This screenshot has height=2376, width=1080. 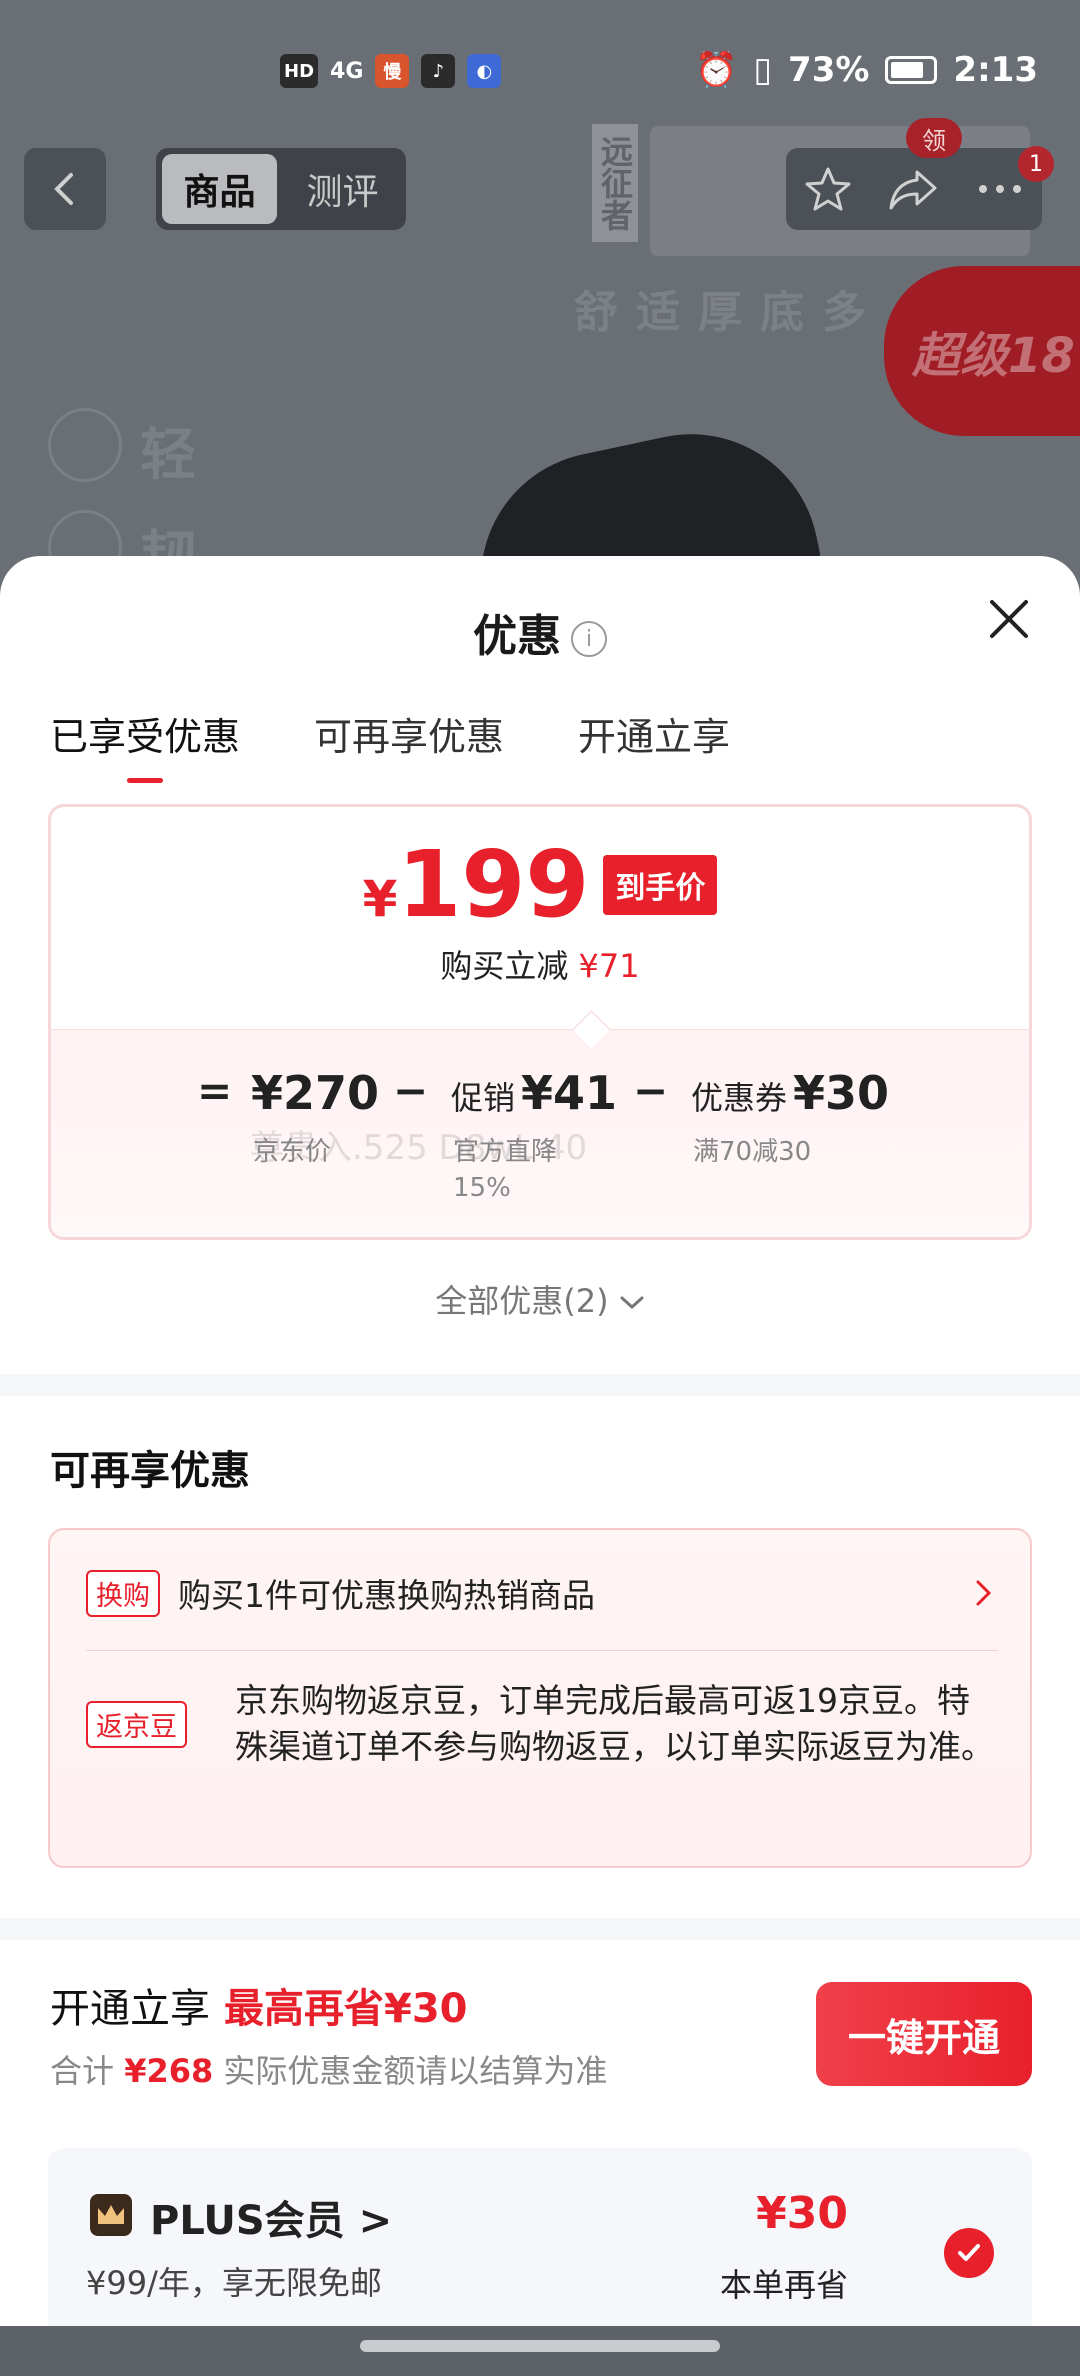 I want to click on instant-discount: 购买立减 ¥71, so click(x=540, y=964).